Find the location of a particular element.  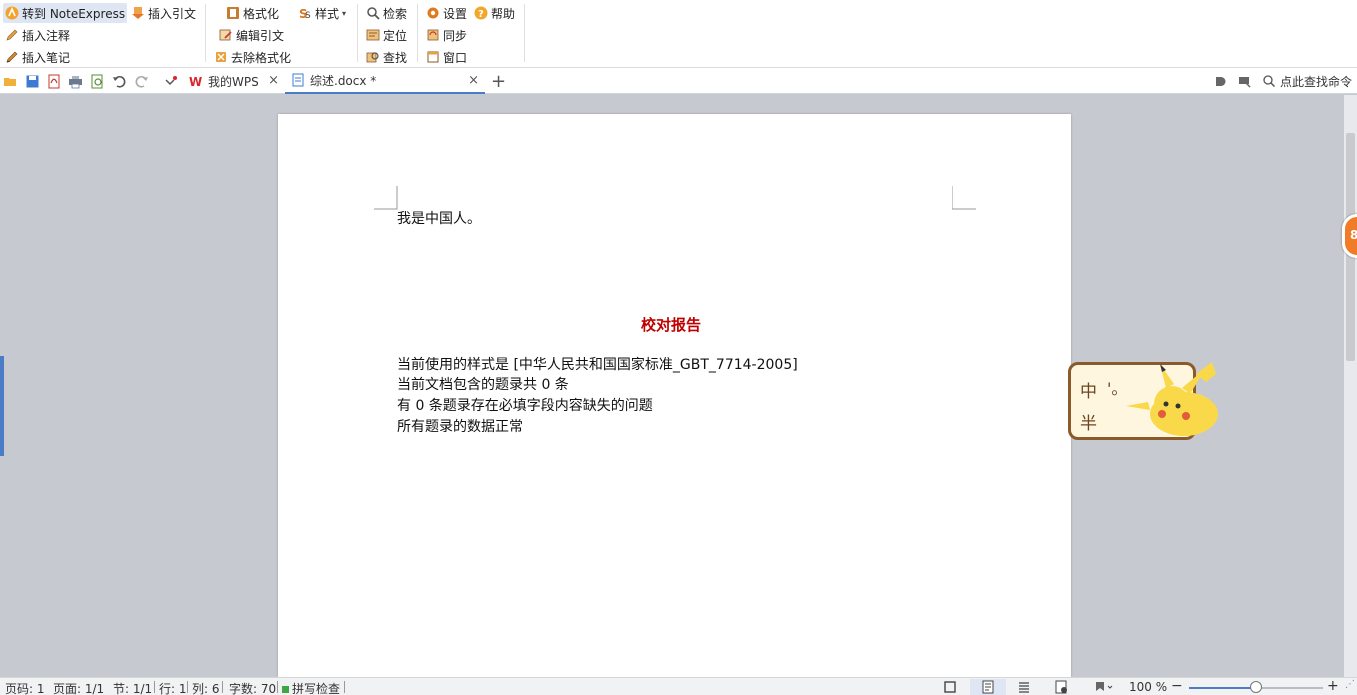

sync-icon is located at coordinates (433, 35).